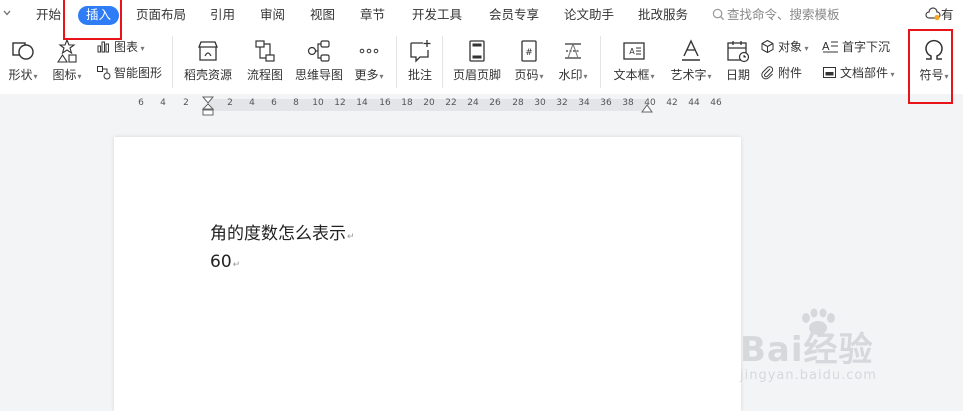 Image resolution: width=963 pixels, height=411 pixels. I want to click on flowchart-icon, so click(265, 51).